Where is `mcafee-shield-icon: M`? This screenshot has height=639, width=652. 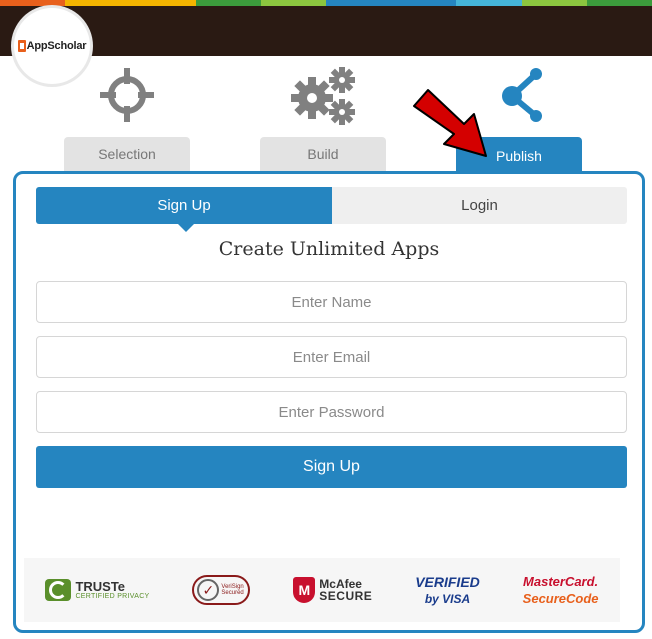 mcafee-shield-icon: M is located at coordinates (304, 590).